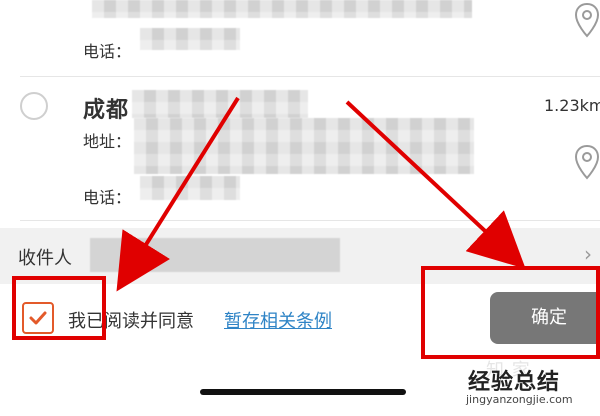 The width and height of the screenshot is (600, 416). Describe the element at coordinates (587, 165) in the screenshot. I see `location-icon` at that location.